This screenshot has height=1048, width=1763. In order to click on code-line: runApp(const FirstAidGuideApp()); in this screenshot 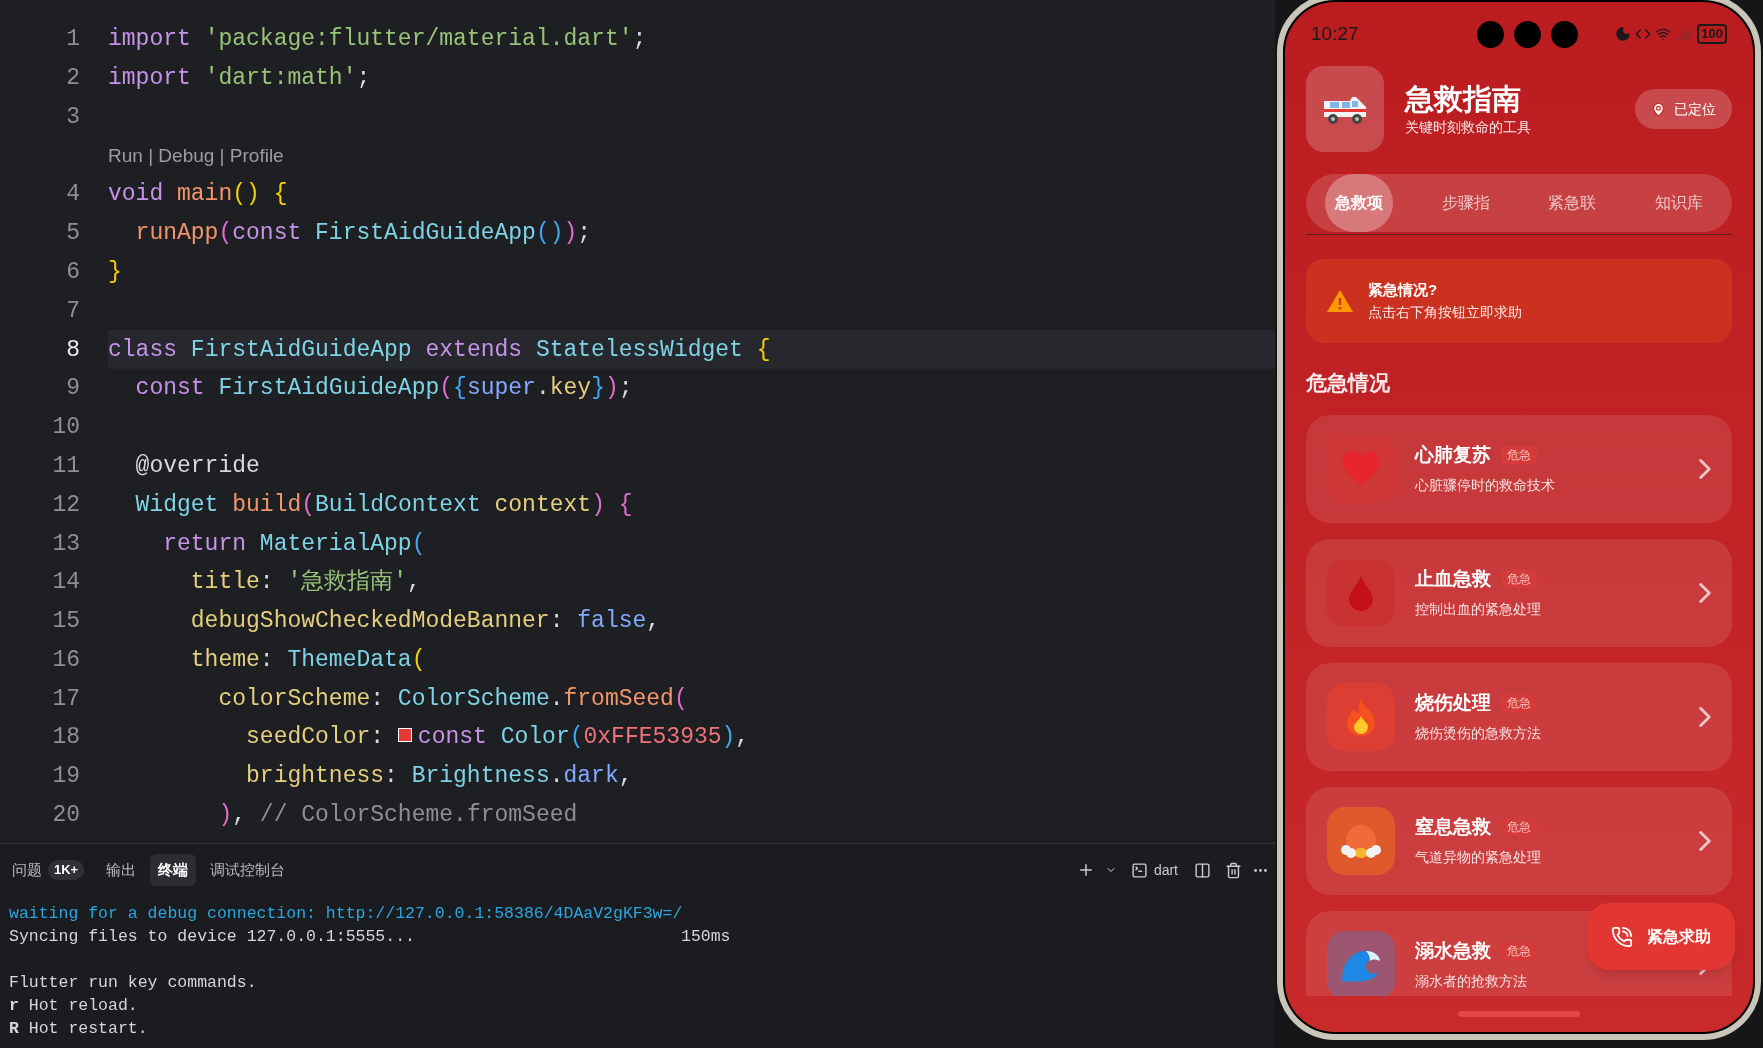, I will do `click(363, 234)`.